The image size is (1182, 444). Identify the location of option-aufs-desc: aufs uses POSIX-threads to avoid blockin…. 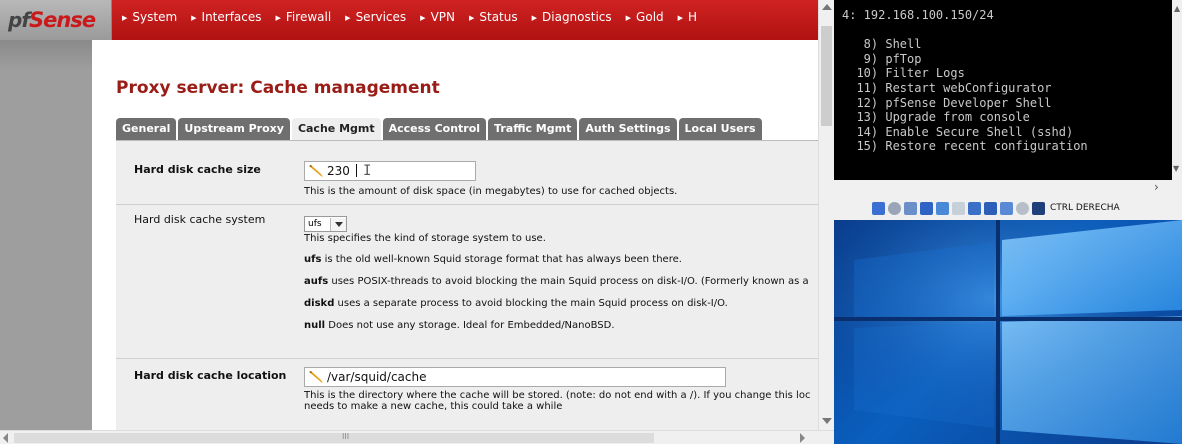
(561, 281).